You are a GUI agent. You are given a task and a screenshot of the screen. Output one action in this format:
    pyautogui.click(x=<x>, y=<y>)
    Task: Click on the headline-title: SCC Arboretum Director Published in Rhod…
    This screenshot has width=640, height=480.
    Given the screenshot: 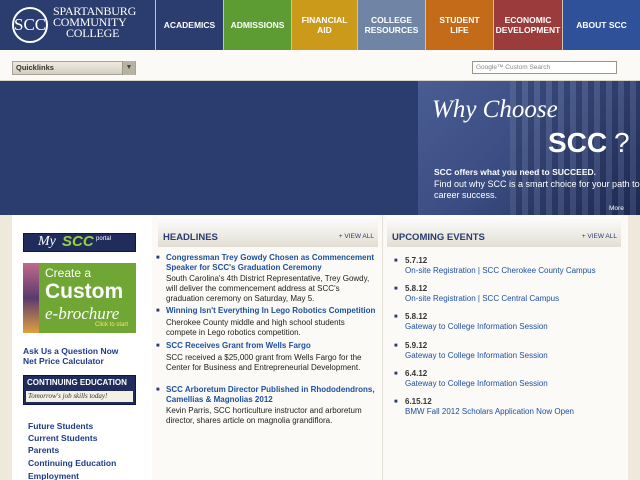 What is the action you would take?
    pyautogui.click(x=271, y=395)
    